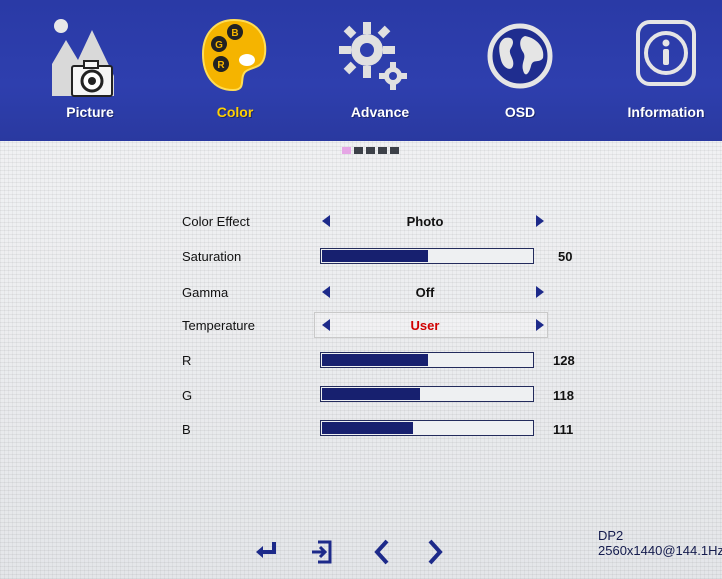 The width and height of the screenshot is (722, 579). Describe the element at coordinates (219, 45) in the screenshot. I see `palette-letter-g: G` at that location.